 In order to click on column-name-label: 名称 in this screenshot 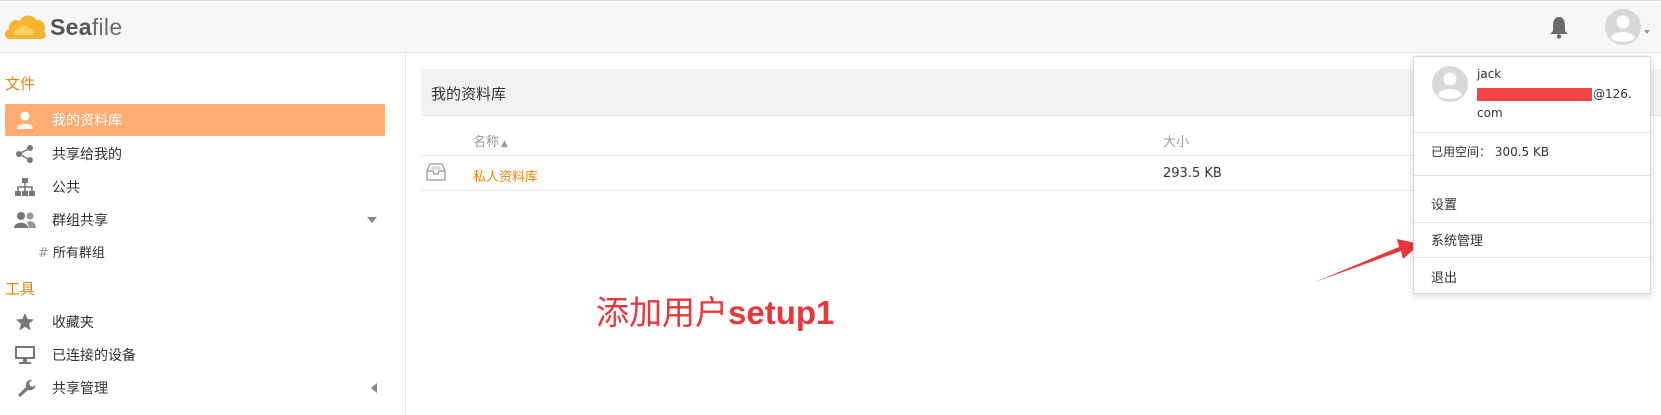, I will do `click(486, 142)`.